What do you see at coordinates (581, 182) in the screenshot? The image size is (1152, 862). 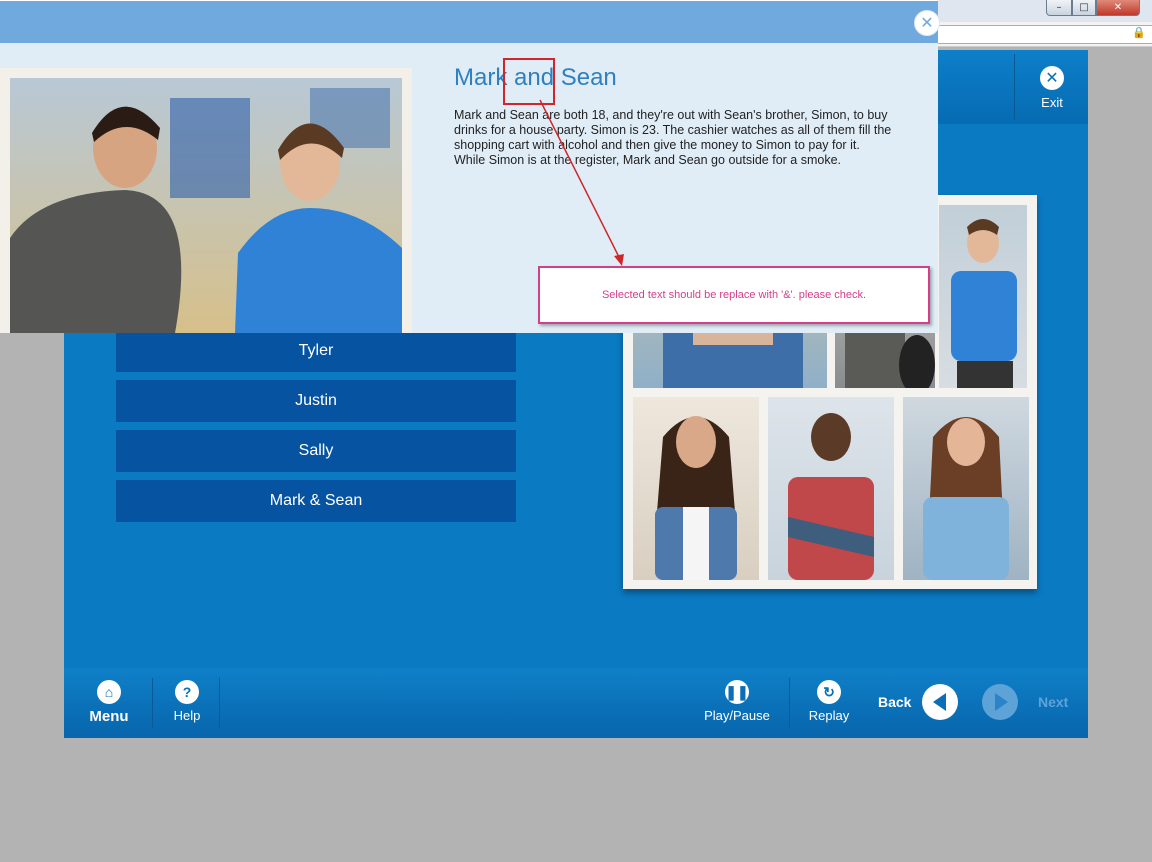 I see `annotation-arrow` at bounding box center [581, 182].